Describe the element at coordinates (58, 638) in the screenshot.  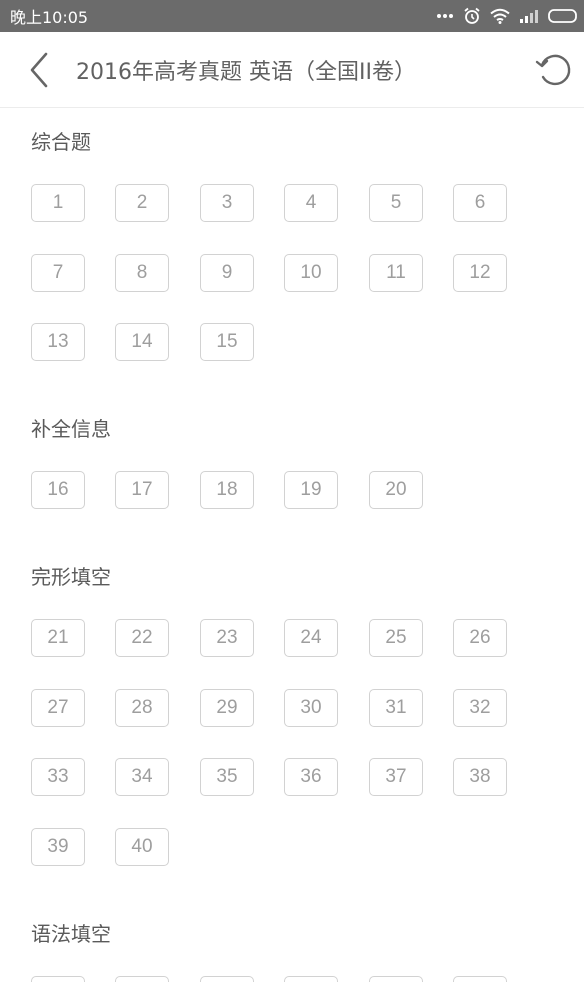
I see `question-button: 21` at that location.